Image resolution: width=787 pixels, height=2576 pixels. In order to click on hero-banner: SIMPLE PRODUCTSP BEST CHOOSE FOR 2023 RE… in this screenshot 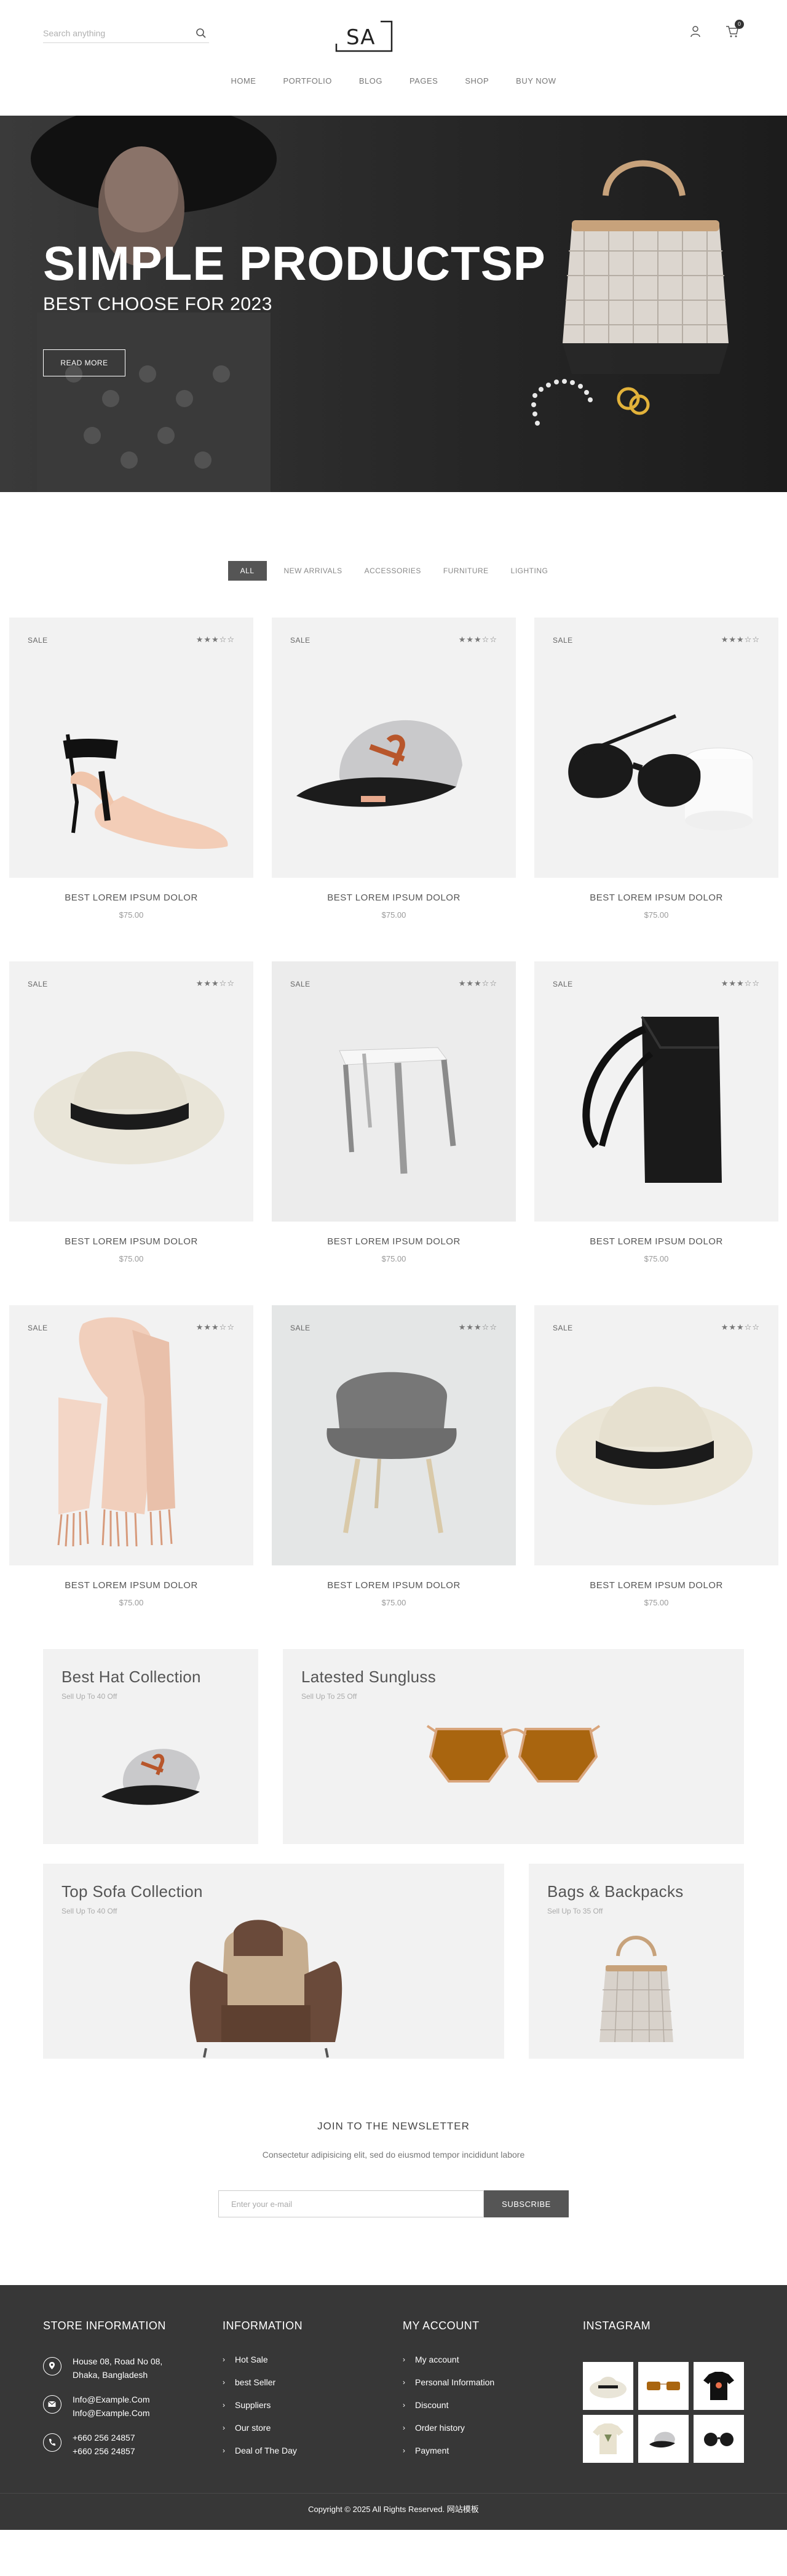, I will do `click(393, 304)`.